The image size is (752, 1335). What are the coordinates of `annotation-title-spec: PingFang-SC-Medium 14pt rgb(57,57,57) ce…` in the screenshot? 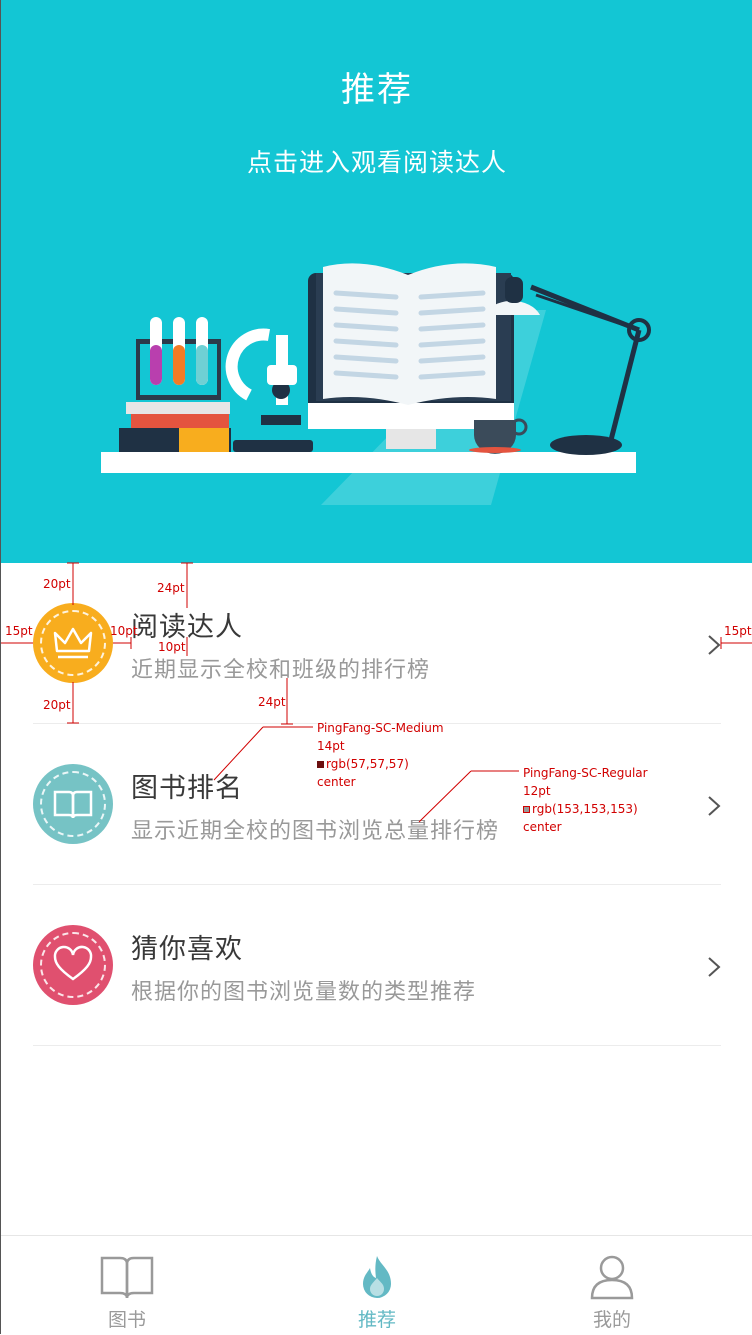 It's located at (380, 755).